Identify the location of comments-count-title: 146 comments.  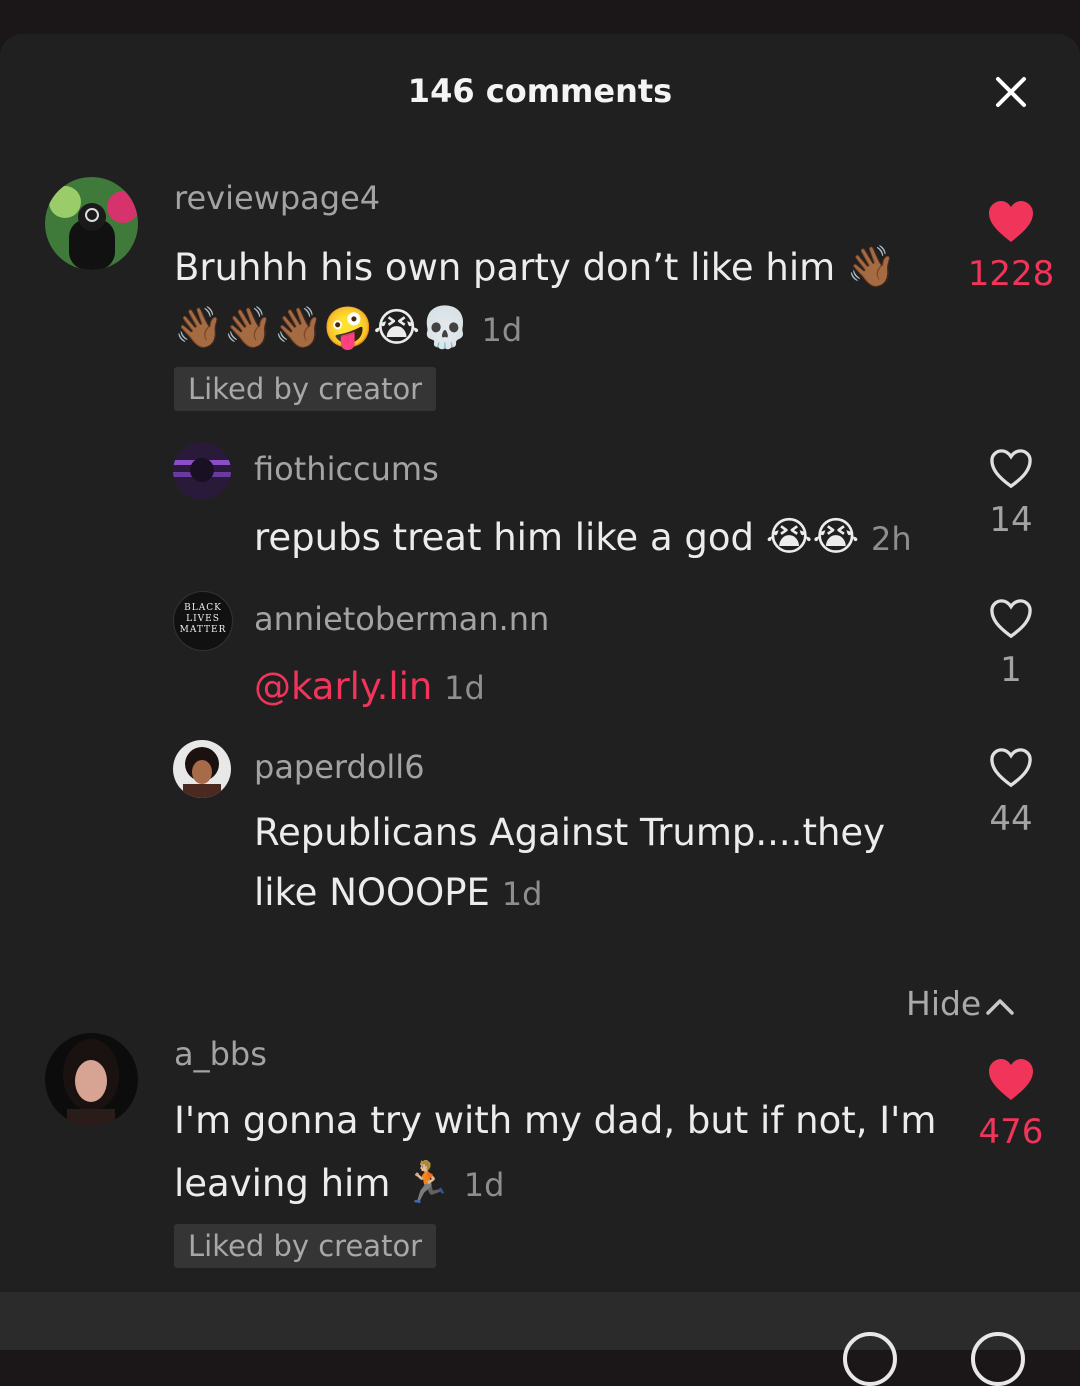
(540, 91).